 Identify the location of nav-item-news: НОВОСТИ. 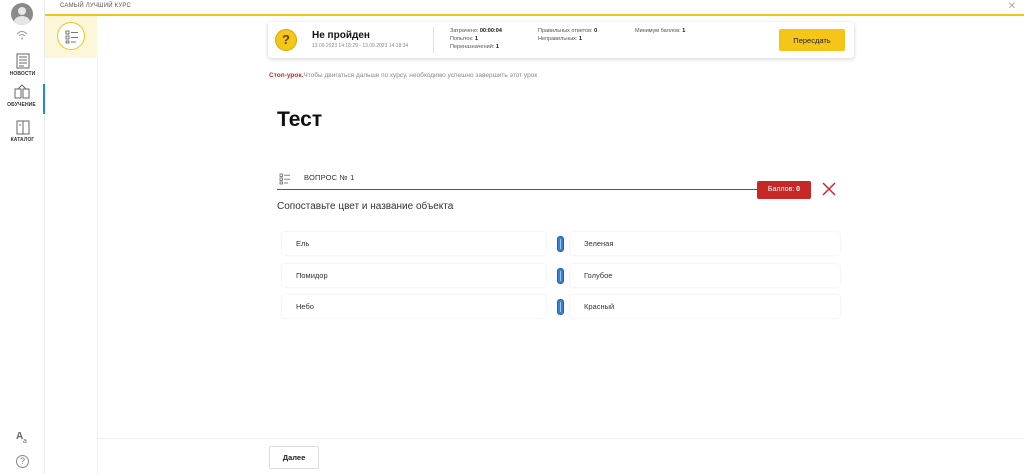
(22, 65).